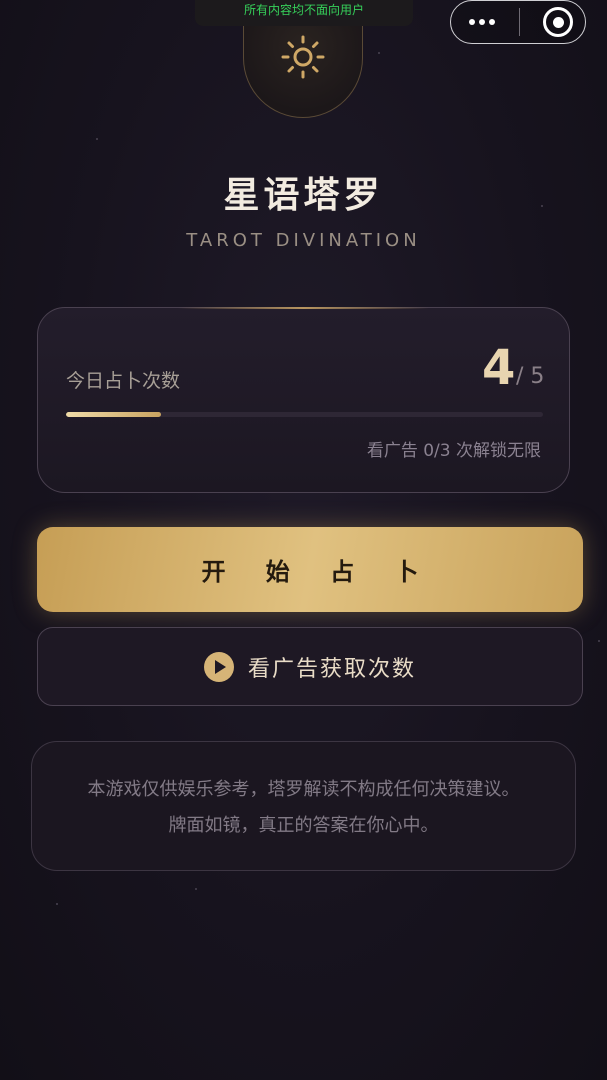 The height and width of the screenshot is (1080, 607). Describe the element at coordinates (123, 381) in the screenshot. I see `count-label: 今日占卜次数` at that location.